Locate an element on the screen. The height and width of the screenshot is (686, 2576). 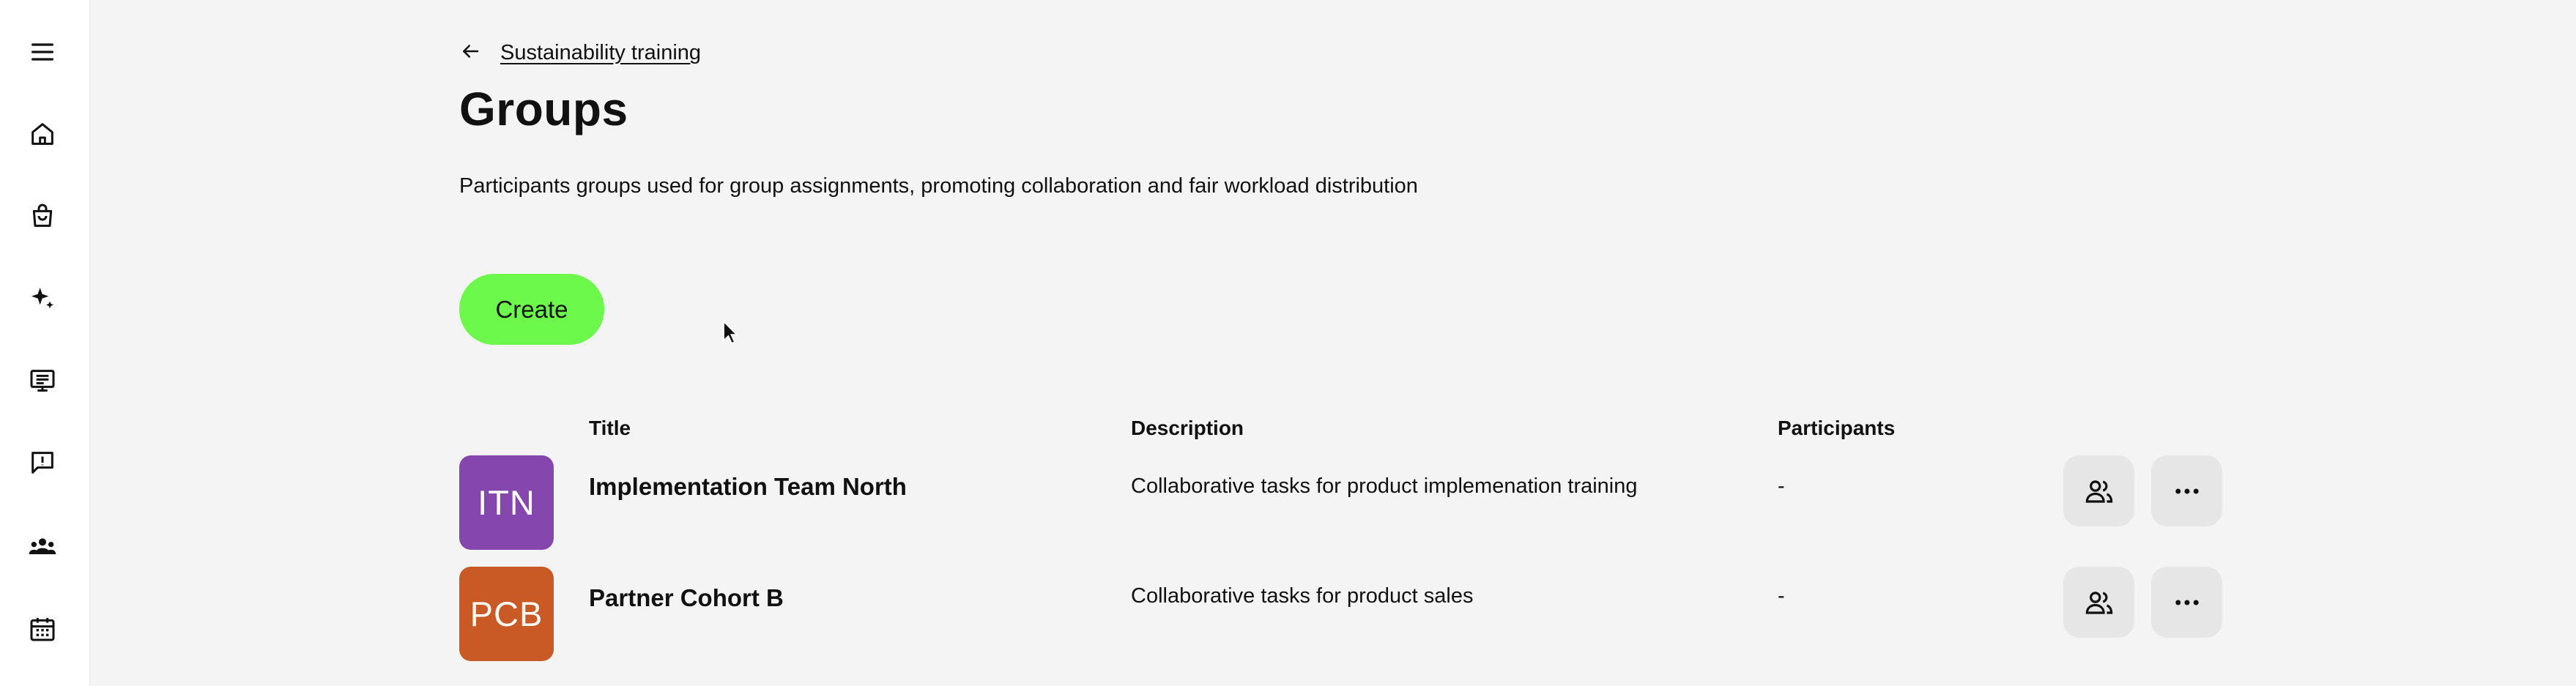
feedback-icon is located at coordinates (42, 462).